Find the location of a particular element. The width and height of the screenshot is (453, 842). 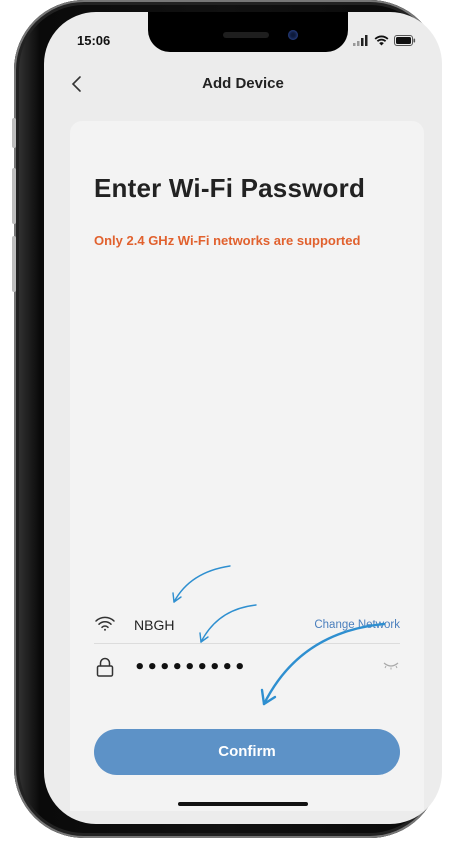

volume-up-button is located at coordinates (14, 196).